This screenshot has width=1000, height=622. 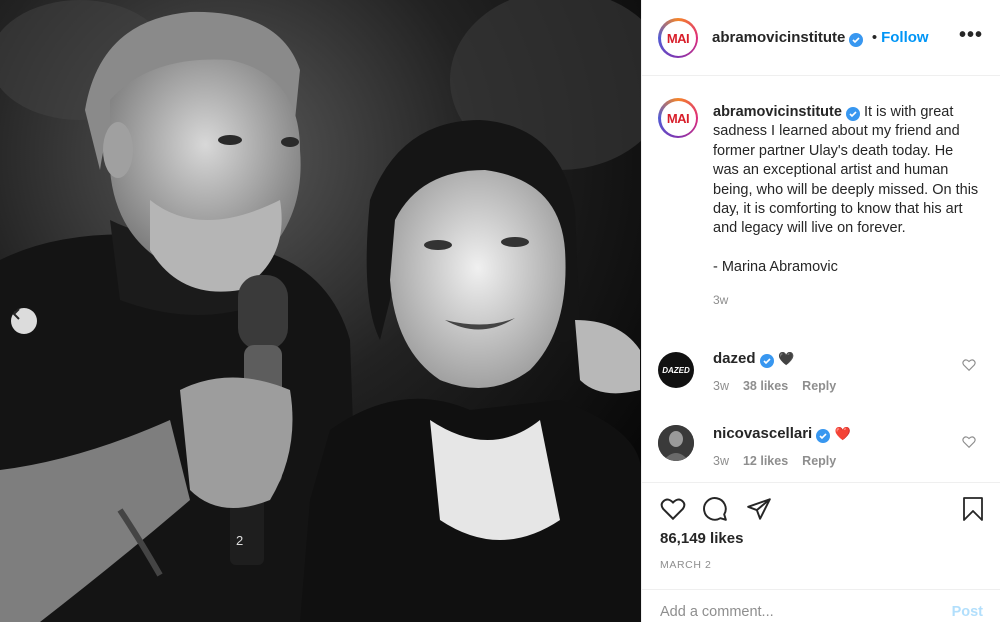 I want to click on more-options-button: •••, so click(x=971, y=35).